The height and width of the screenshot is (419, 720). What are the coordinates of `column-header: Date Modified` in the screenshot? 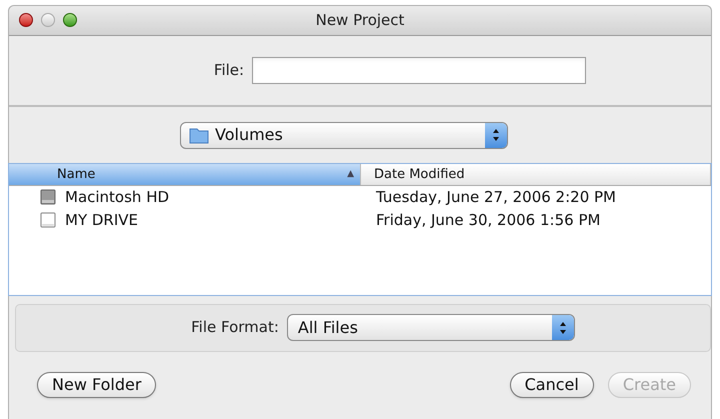 It's located at (536, 174).